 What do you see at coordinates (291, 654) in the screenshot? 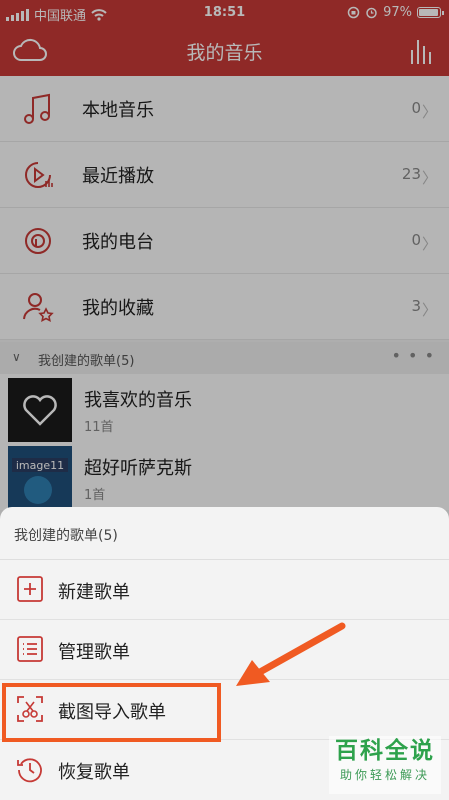
I see `pointer-arrow-icon` at bounding box center [291, 654].